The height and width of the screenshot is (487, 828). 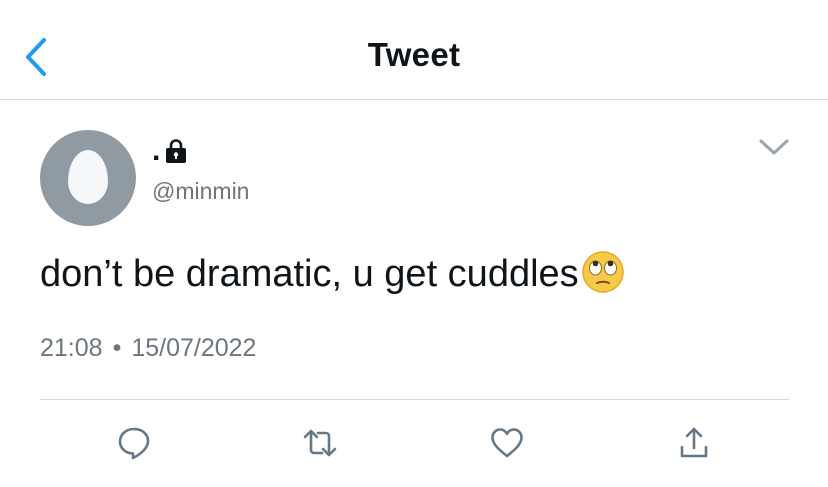 I want to click on tweet-timestamp: 21:08 • 15/07/2022, so click(x=148, y=348).